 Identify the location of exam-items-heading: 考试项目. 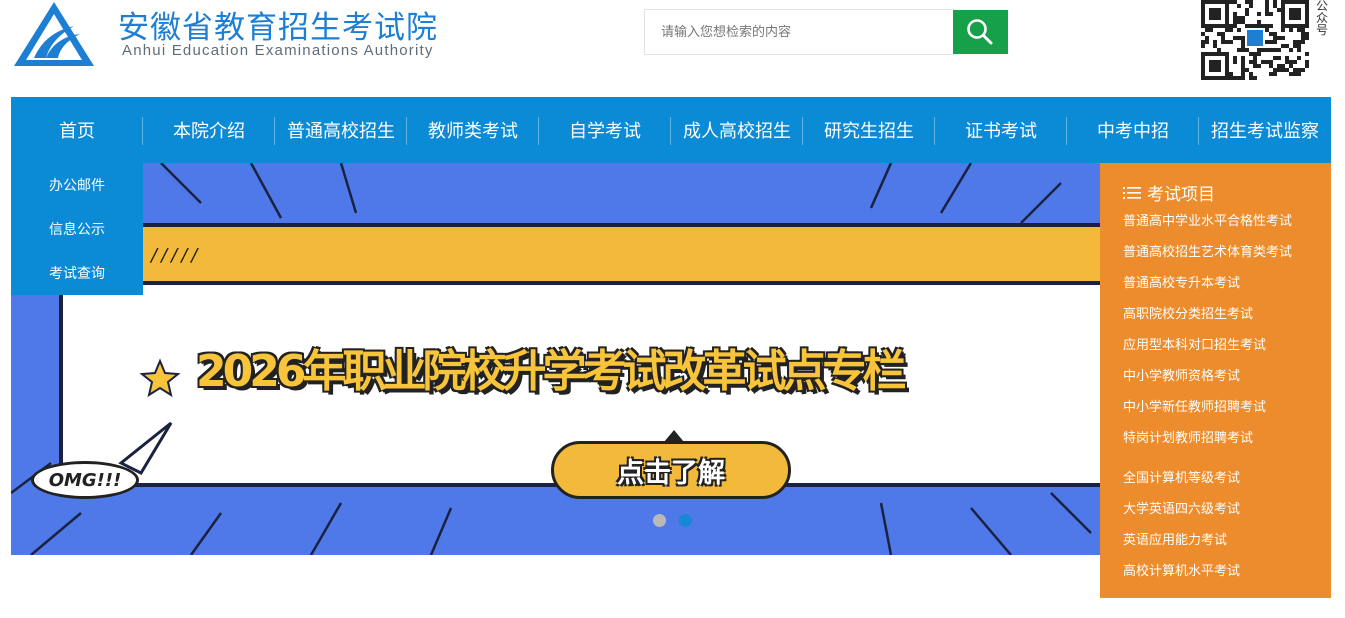
(1169, 192).